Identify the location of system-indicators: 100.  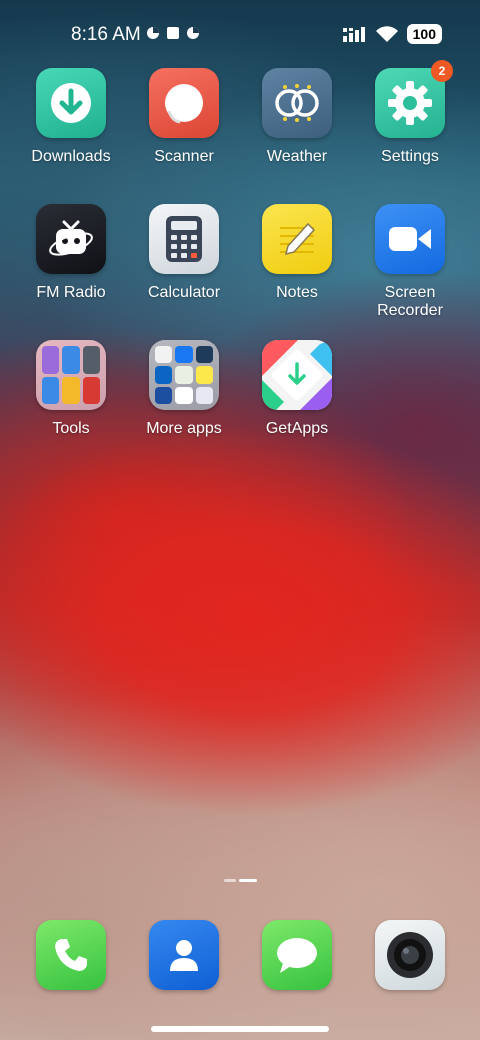
(392, 34).